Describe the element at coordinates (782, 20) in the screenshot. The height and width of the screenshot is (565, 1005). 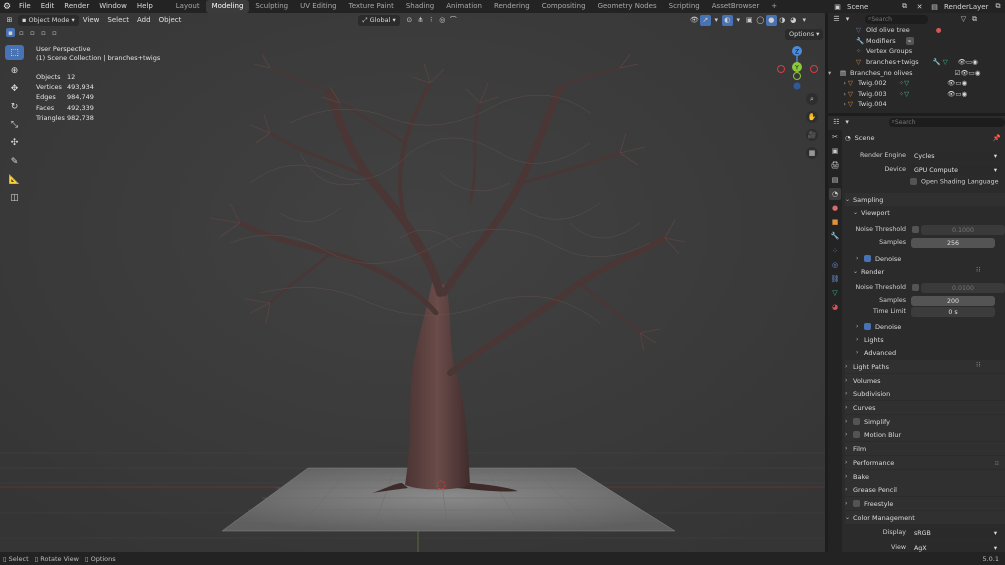
I see `material-preview-icon: ◑` at that location.